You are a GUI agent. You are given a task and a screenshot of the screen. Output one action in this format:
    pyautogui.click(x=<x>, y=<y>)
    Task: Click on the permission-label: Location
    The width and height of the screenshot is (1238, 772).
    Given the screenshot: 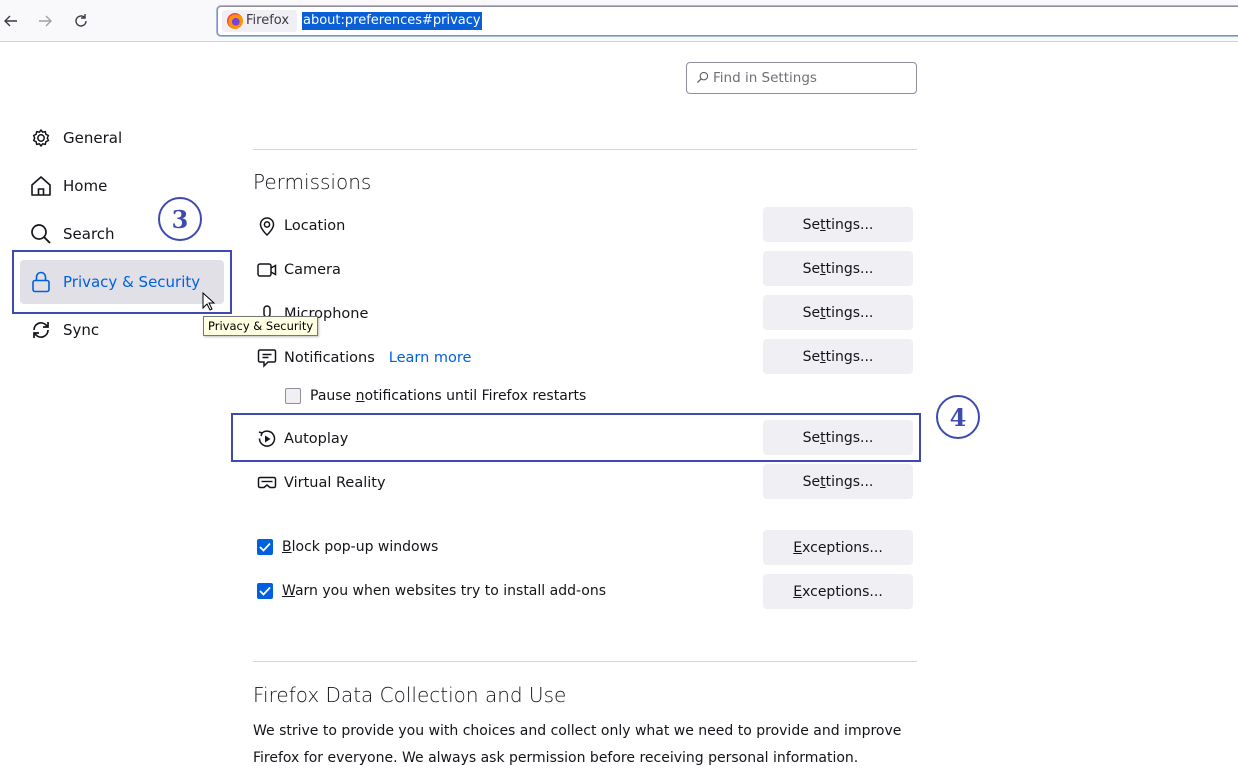 What is the action you would take?
    pyautogui.click(x=315, y=226)
    